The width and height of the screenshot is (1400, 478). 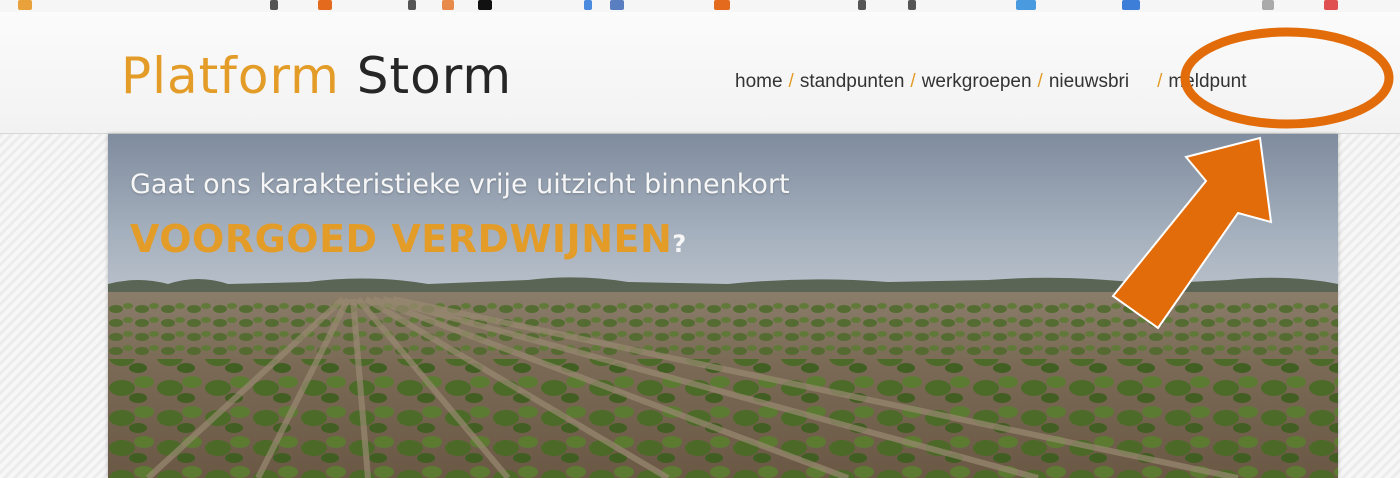 I want to click on site-logo: Platform Storm, so click(x=316, y=76).